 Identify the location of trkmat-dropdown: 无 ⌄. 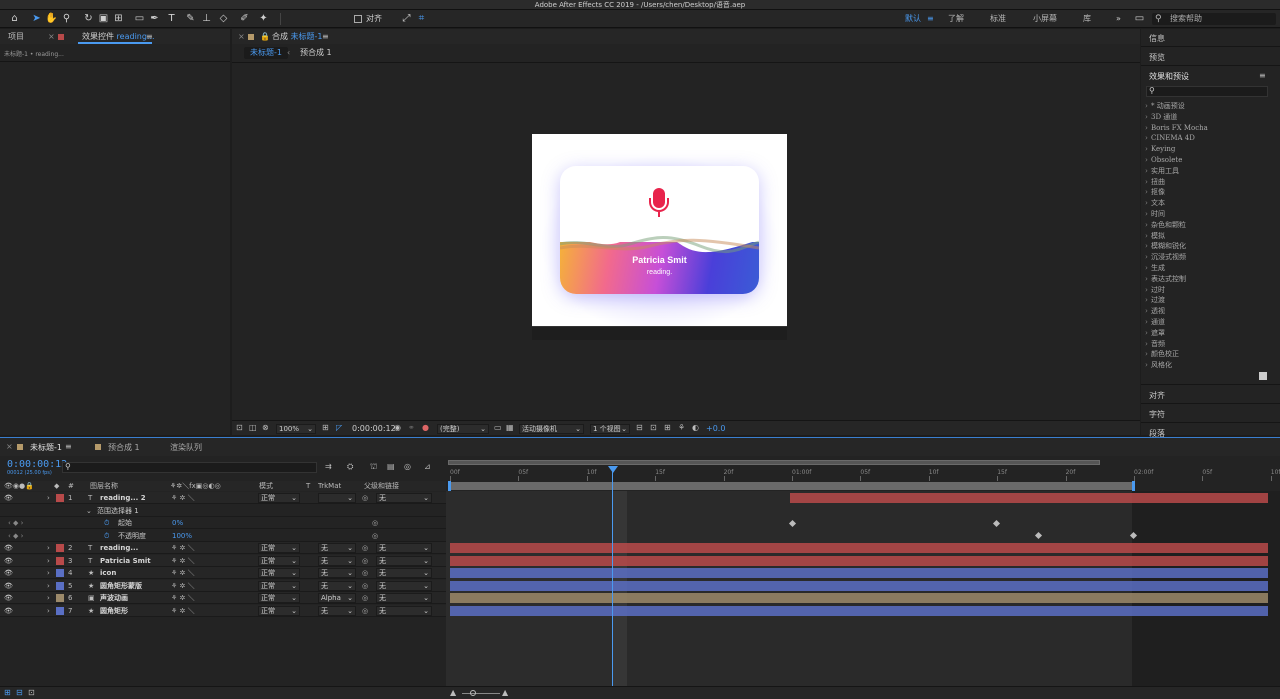
(337, 560).